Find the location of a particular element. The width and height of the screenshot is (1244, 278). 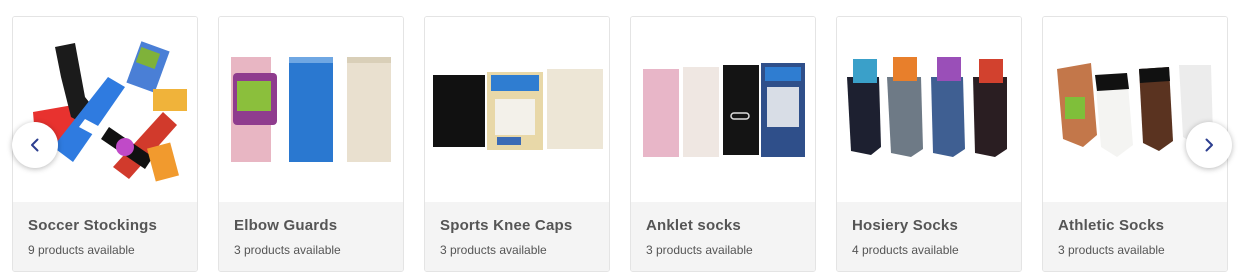

chevron-right-icon is located at coordinates (1209, 145).